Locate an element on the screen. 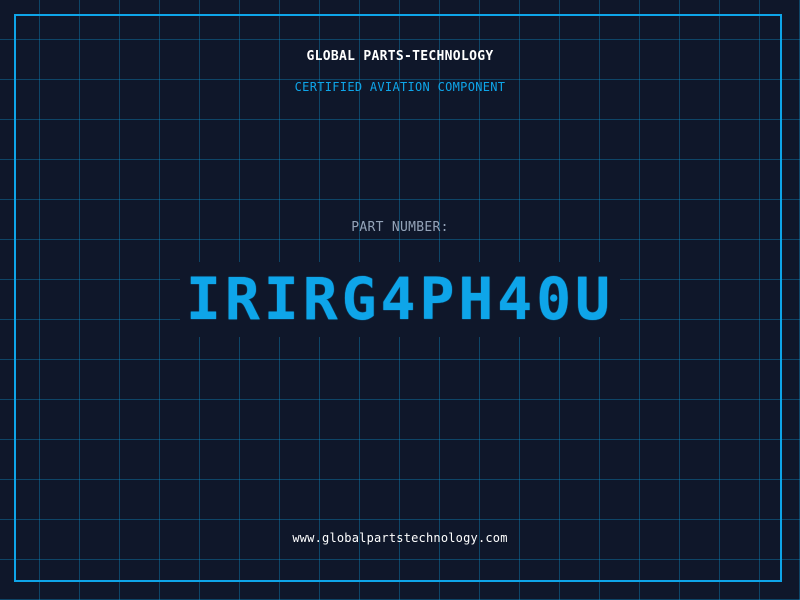 This screenshot has height=600, width=800. tagline: CERTIFIED AVIATION COMPONENT is located at coordinates (400, 87).